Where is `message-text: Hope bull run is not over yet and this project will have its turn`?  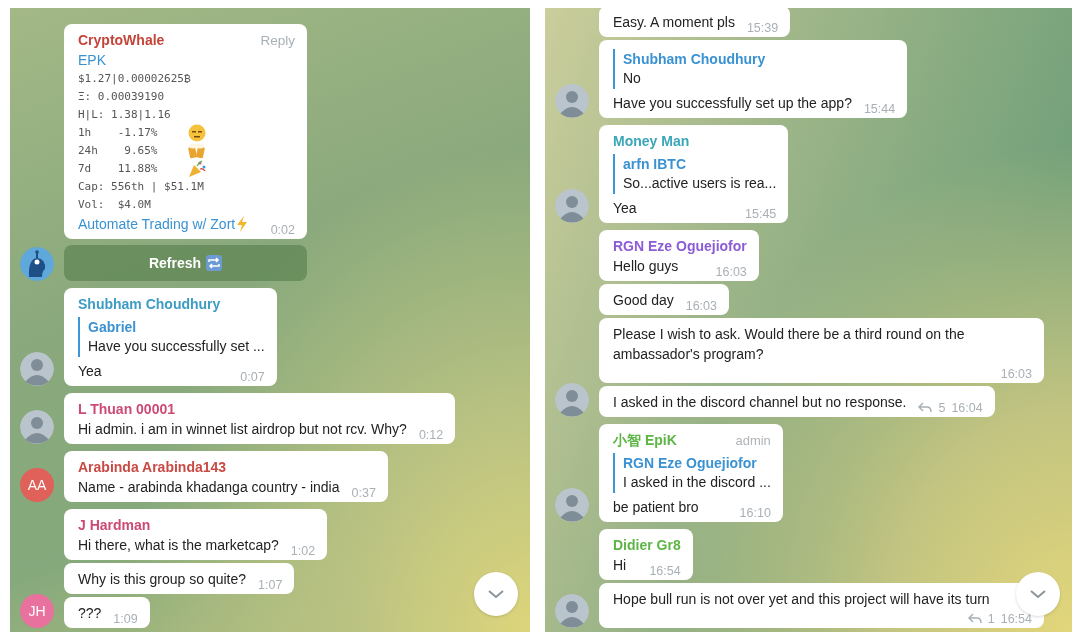
message-text: Hope bull run is not over yet and this project will have its turn is located at coordinates (801, 599).